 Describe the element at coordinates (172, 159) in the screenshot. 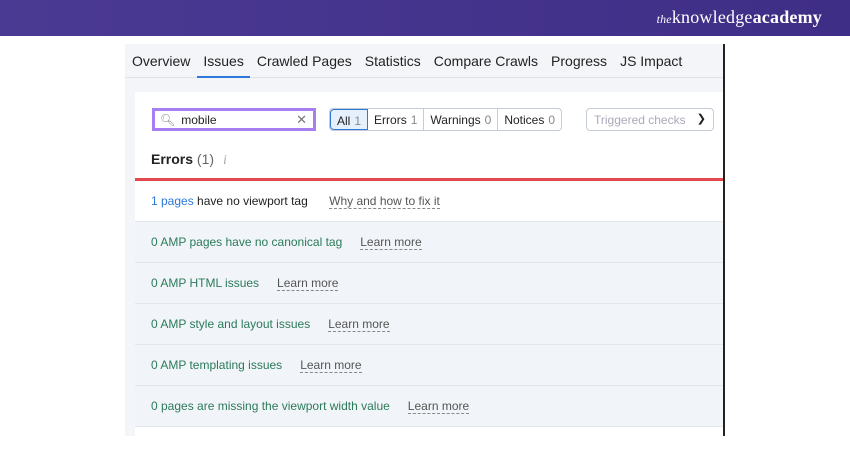

I see `errors-title: Errors` at that location.